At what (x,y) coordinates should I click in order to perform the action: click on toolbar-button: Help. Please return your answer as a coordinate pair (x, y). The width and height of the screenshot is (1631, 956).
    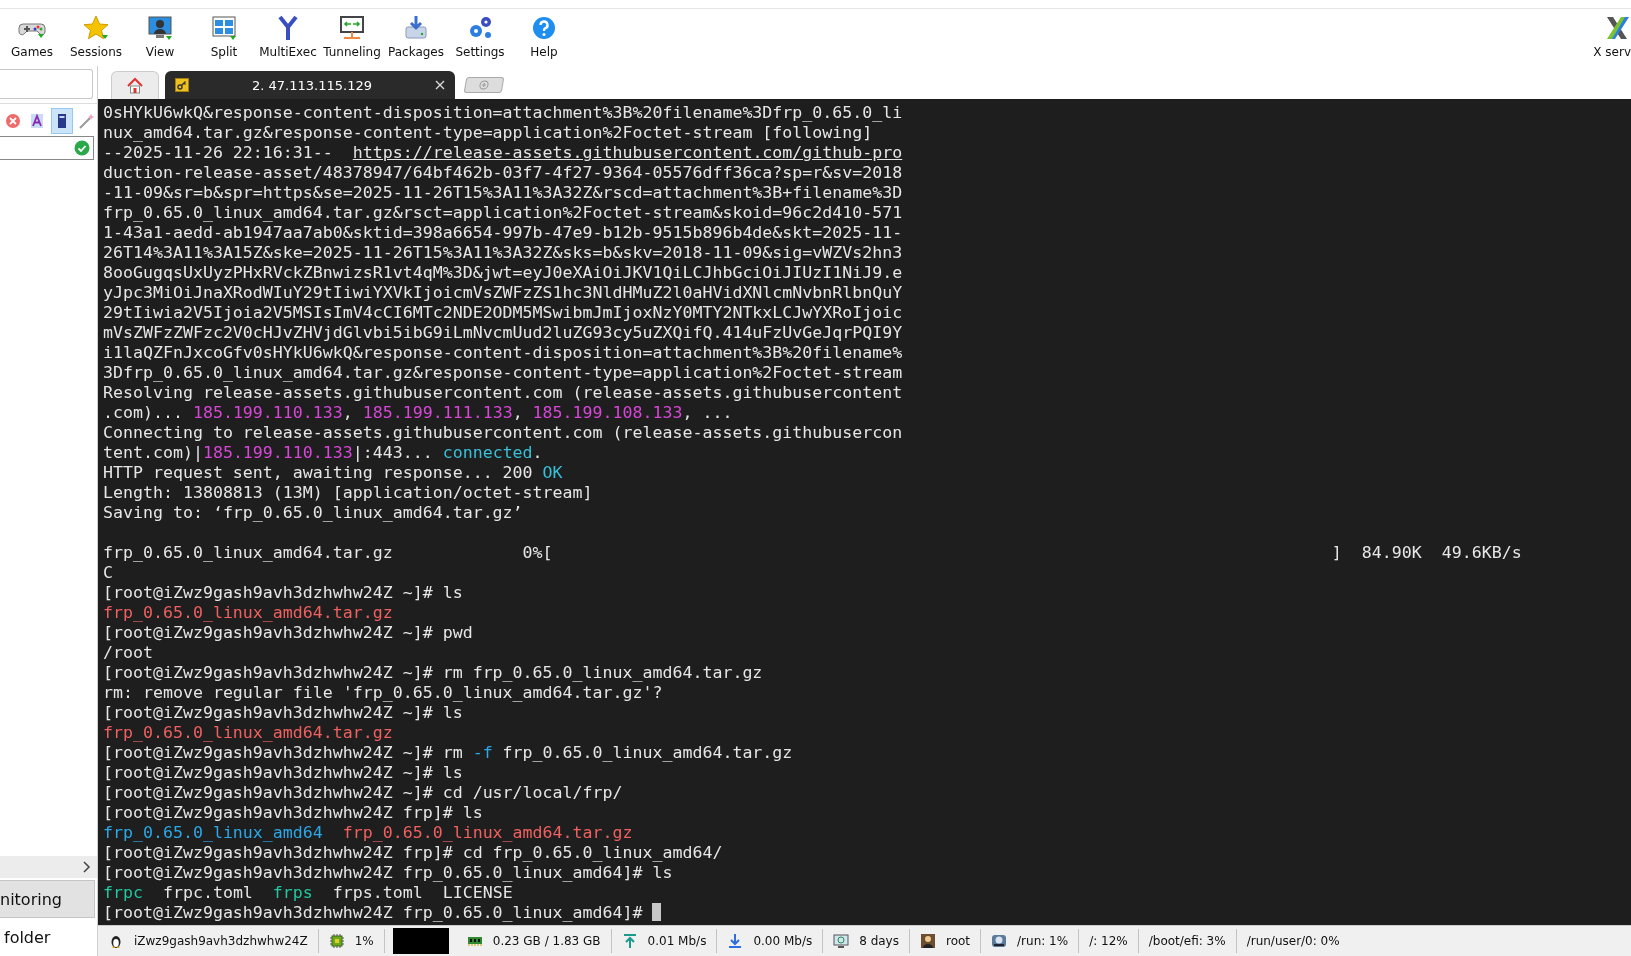
    Looking at the image, I should click on (544, 34).